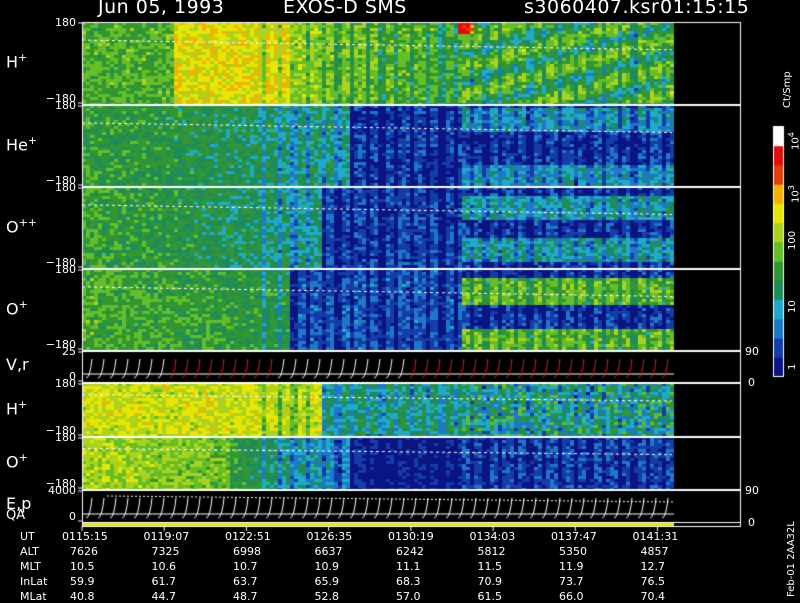 The height and width of the screenshot is (603, 800). Describe the element at coordinates (82, 581) in the screenshot. I see `footer-cell: 59.9` at that location.